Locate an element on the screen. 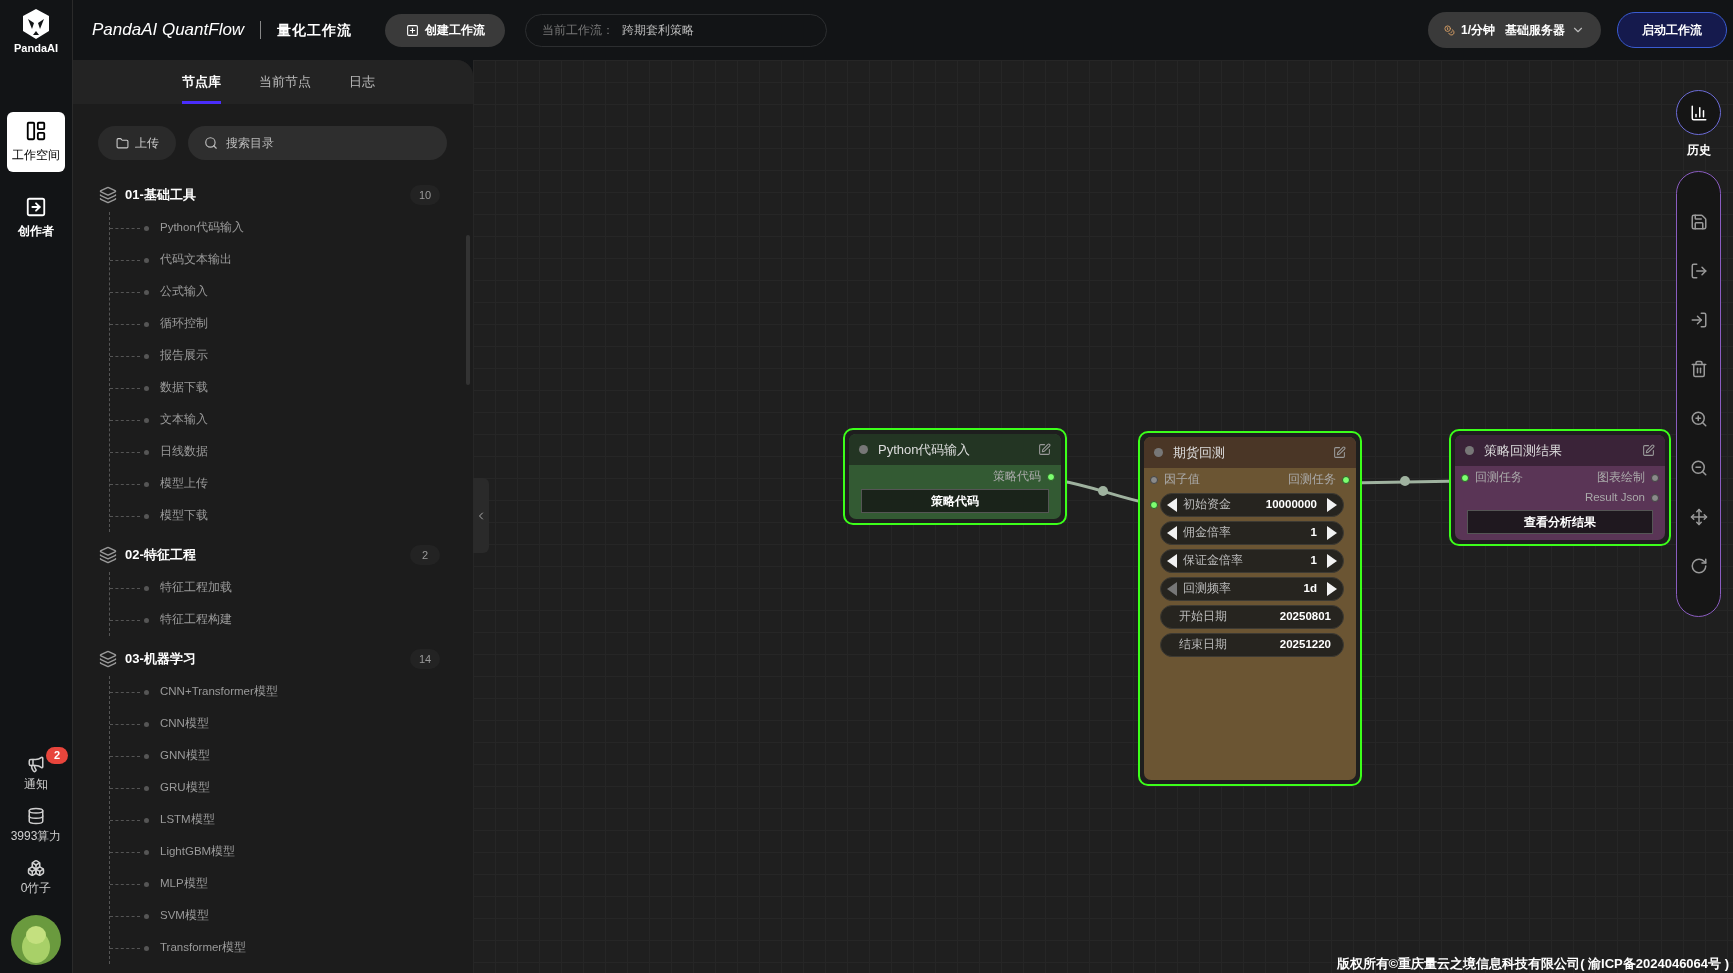  import-icon is located at coordinates (1698, 320).